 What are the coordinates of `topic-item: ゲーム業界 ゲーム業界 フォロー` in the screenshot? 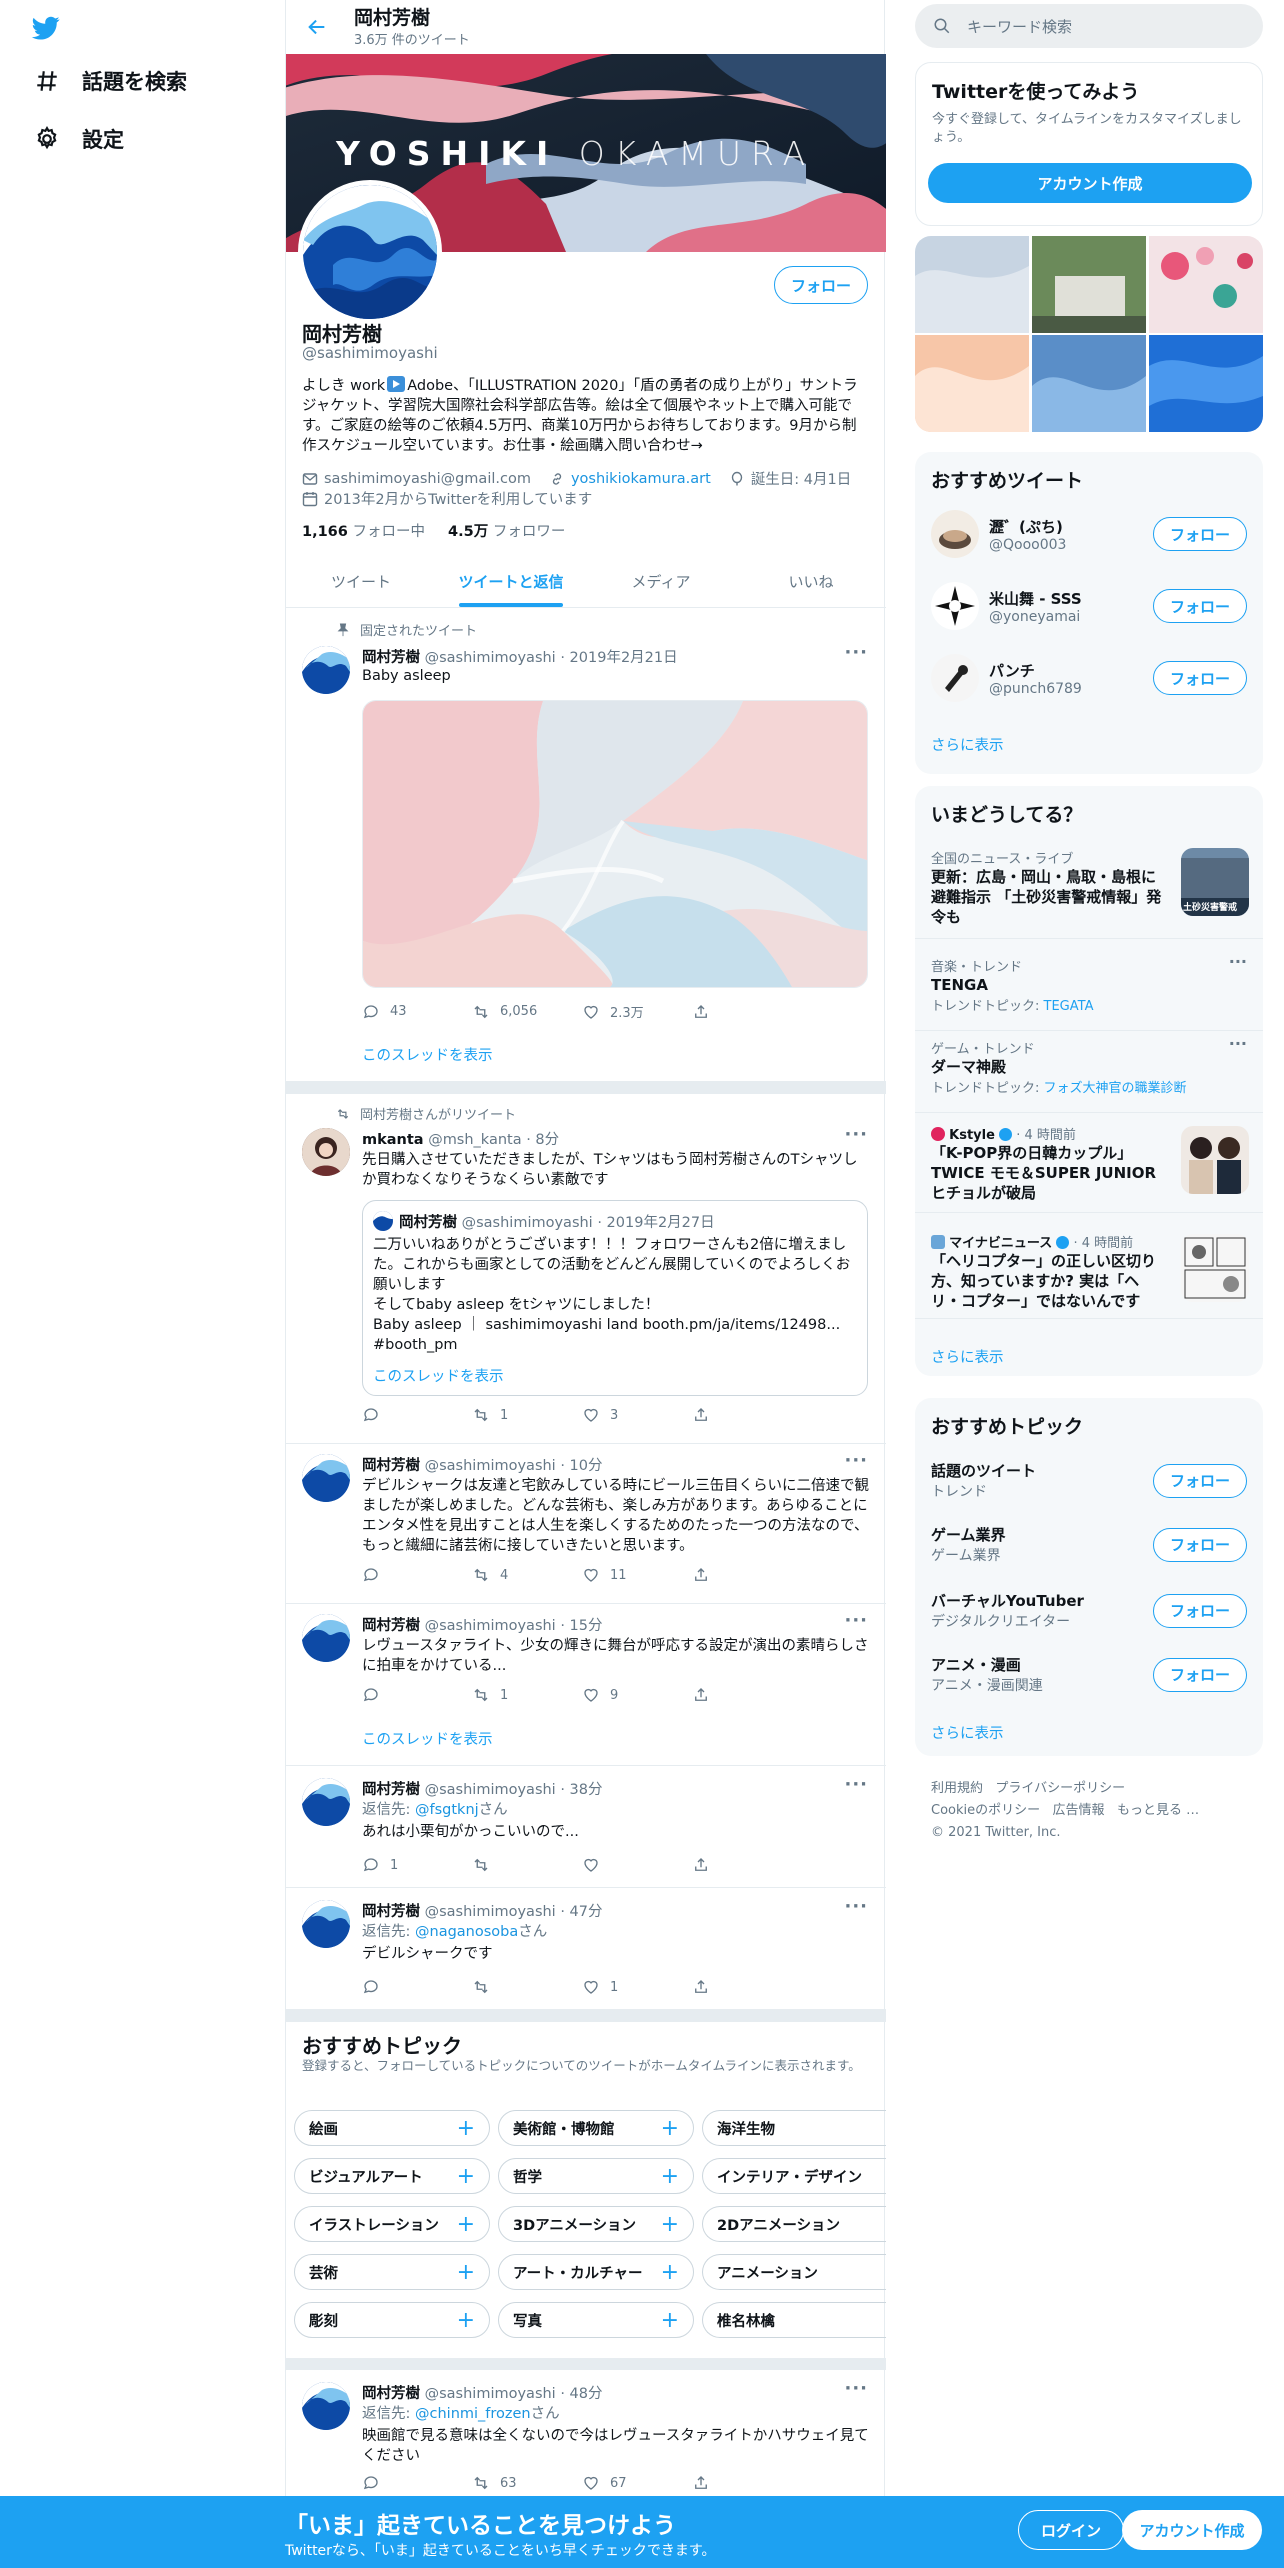 It's located at (1089, 1544).